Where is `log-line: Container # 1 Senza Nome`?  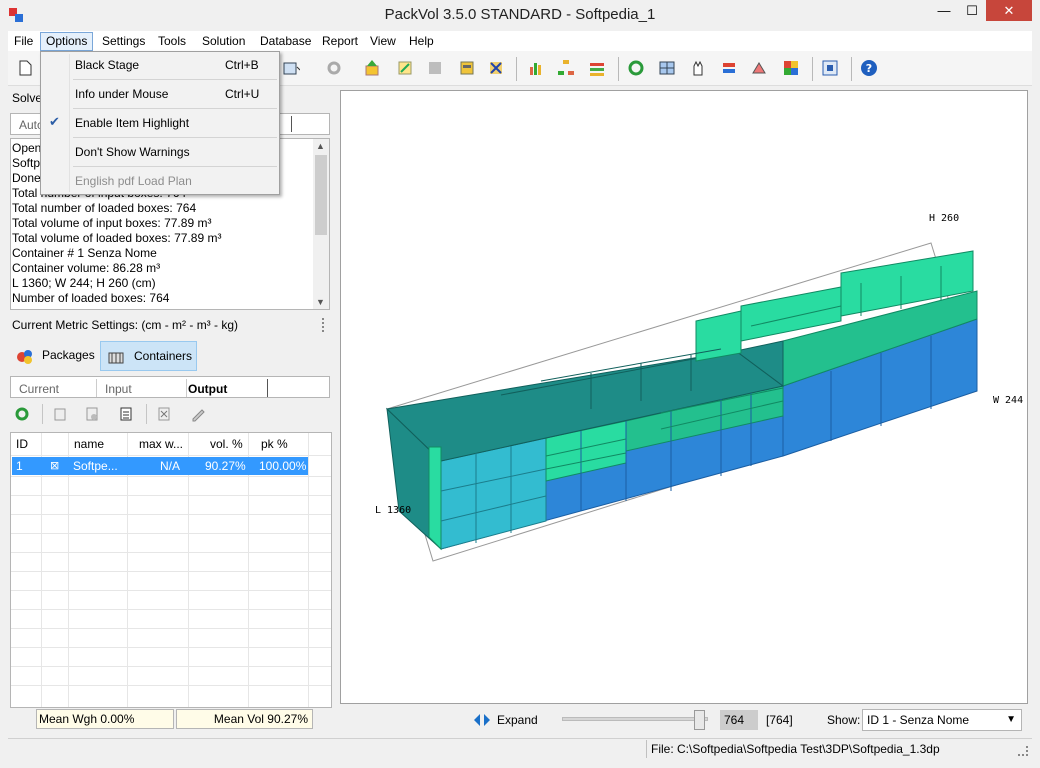
log-line: Container # 1 Senza Nome is located at coordinates (84, 253).